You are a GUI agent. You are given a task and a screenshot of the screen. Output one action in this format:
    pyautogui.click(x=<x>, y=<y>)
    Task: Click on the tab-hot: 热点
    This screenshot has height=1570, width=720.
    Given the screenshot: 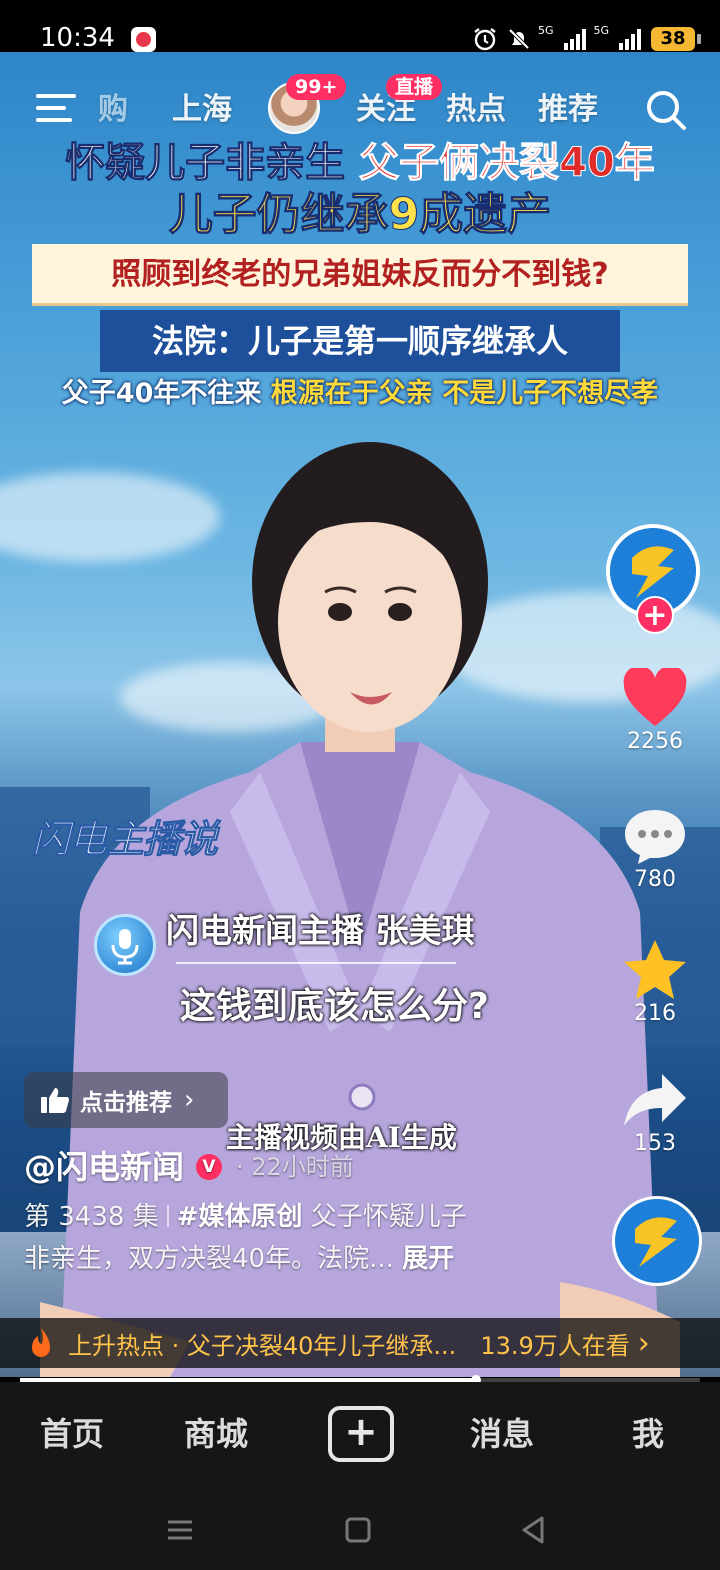 What is the action you would take?
    pyautogui.click(x=476, y=110)
    